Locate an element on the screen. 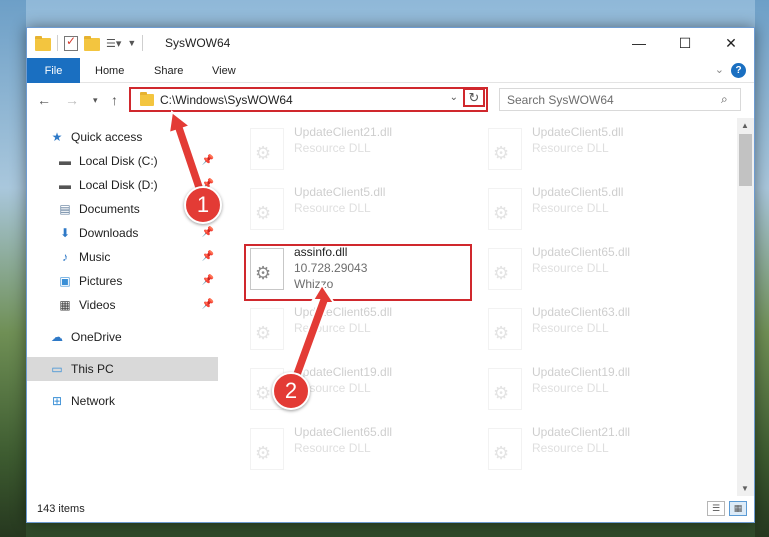 Image resolution: width=769 pixels, height=537 pixels. scroll-thumb is located at coordinates (745, 160).